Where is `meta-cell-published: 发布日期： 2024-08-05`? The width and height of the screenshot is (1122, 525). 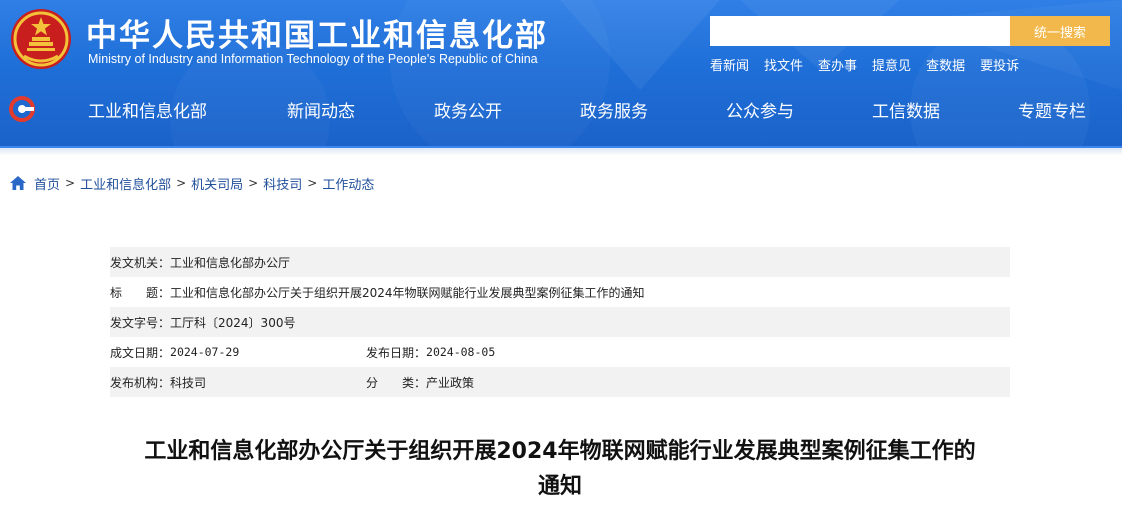
meta-cell-published: 发布日期： 2024-08-05 is located at coordinates (430, 352).